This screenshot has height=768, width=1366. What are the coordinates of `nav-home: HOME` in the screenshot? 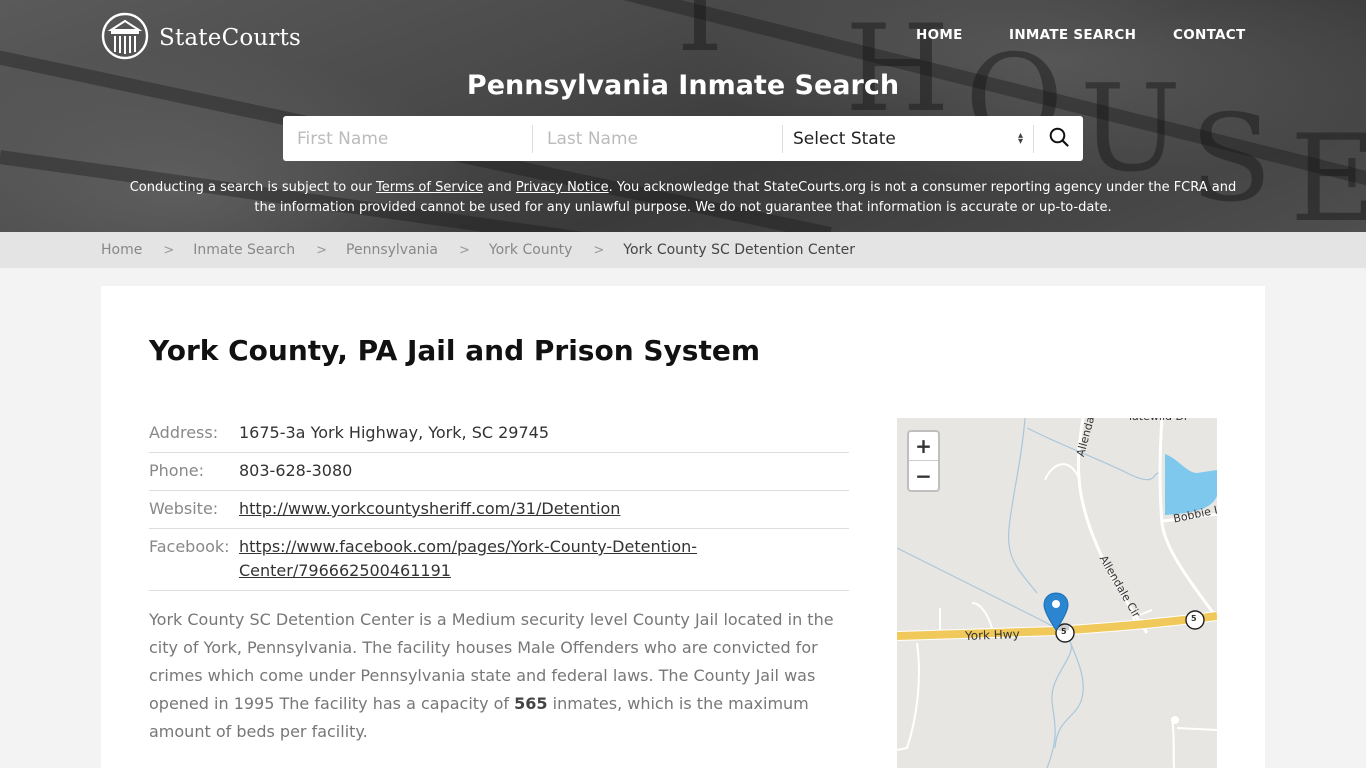 It's located at (939, 35).